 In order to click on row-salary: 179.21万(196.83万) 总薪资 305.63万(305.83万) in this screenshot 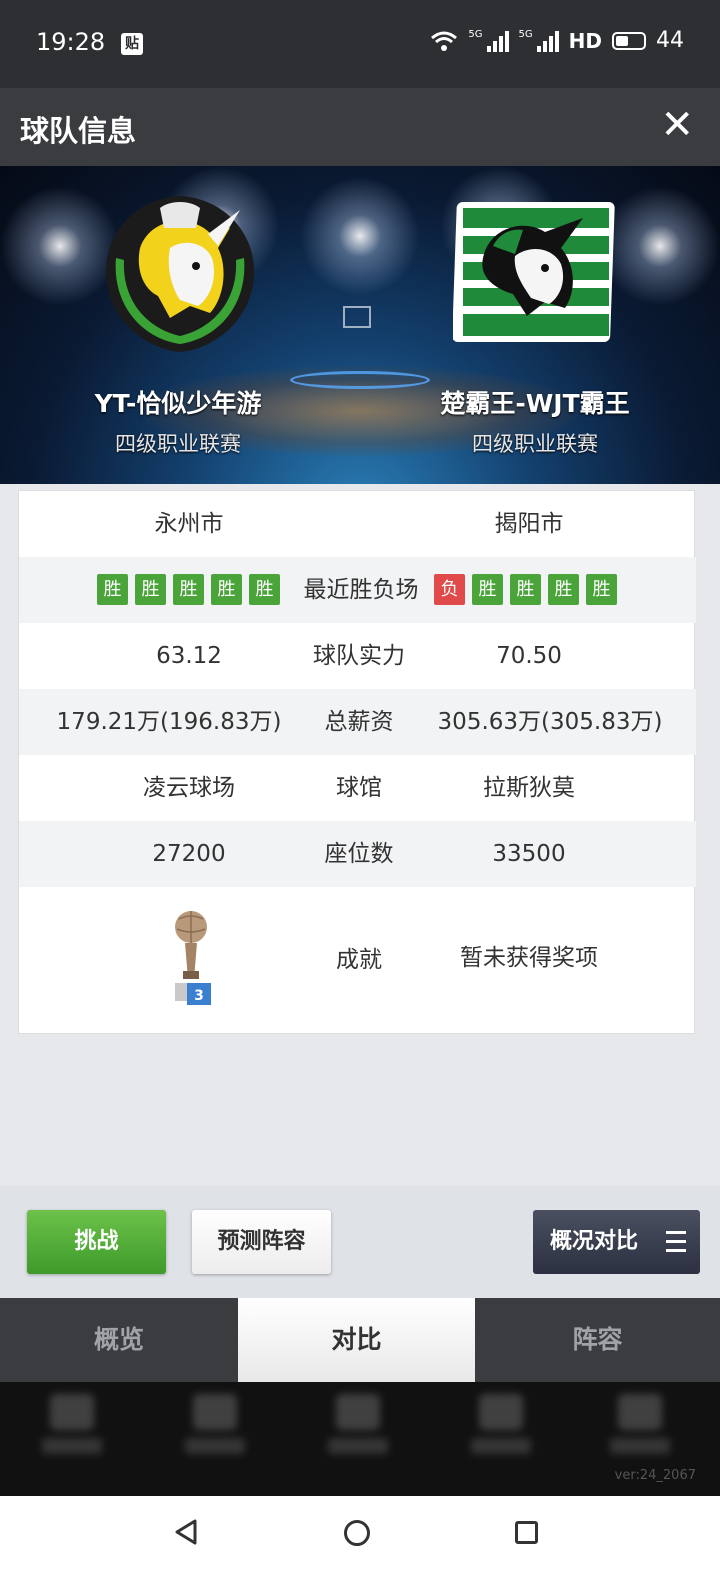, I will do `click(357, 722)`.